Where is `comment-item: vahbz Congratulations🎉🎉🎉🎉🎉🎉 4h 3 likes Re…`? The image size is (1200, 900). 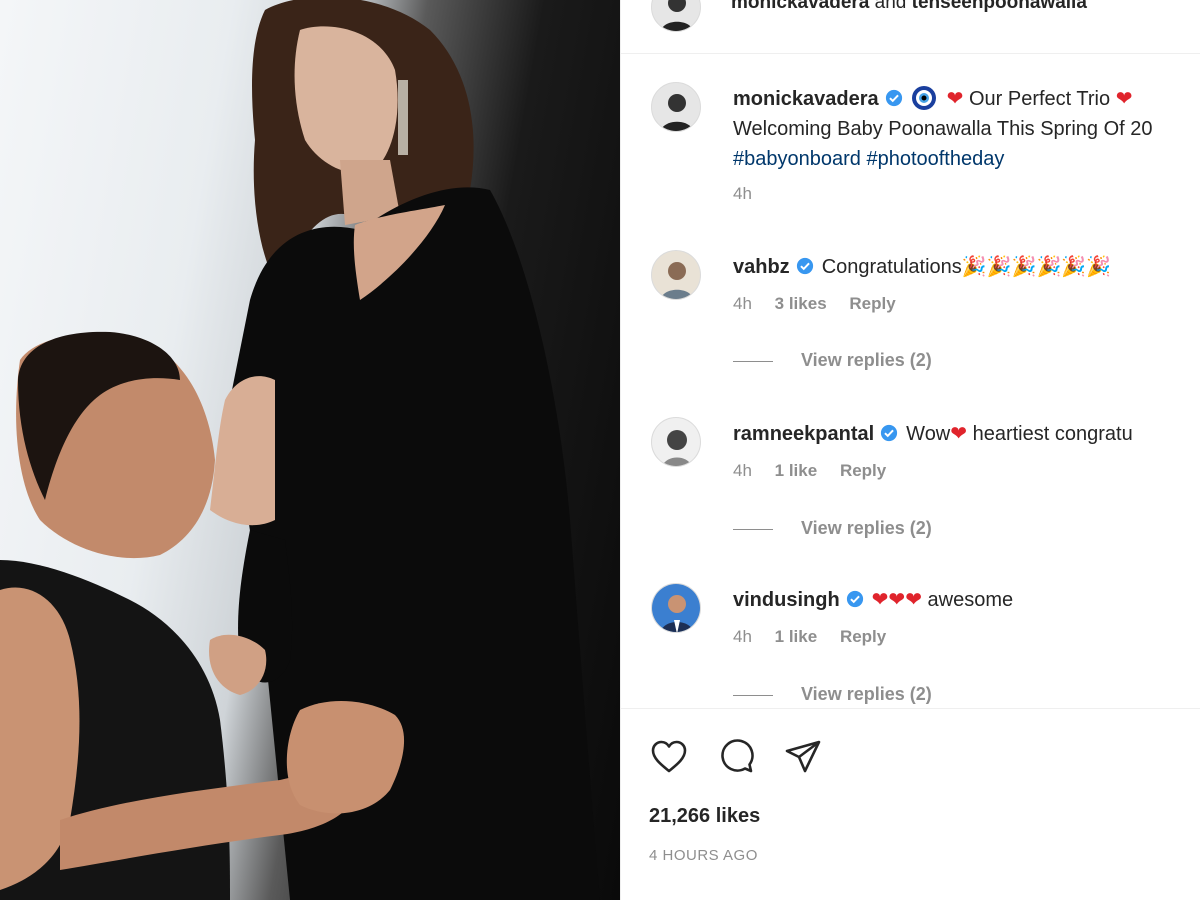
comment-item: vahbz Congratulations🎉🎉🎉🎉🎉🎉 4h 3 likes Re… is located at coordinates (925, 315).